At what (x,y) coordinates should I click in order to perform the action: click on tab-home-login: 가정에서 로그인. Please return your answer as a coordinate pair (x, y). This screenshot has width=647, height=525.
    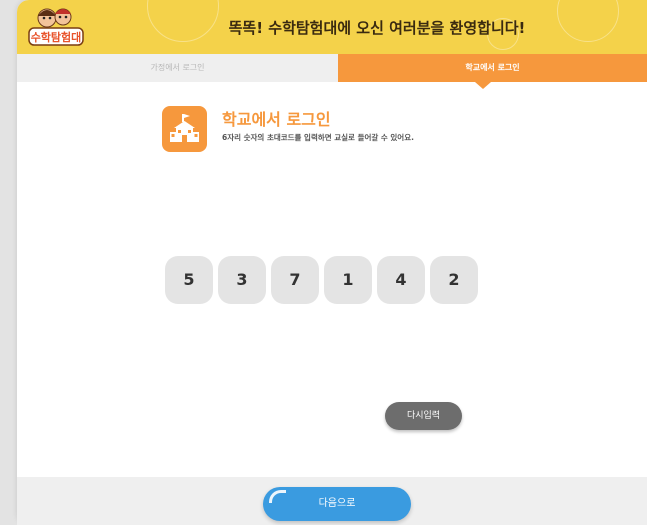
    Looking at the image, I should click on (177, 68).